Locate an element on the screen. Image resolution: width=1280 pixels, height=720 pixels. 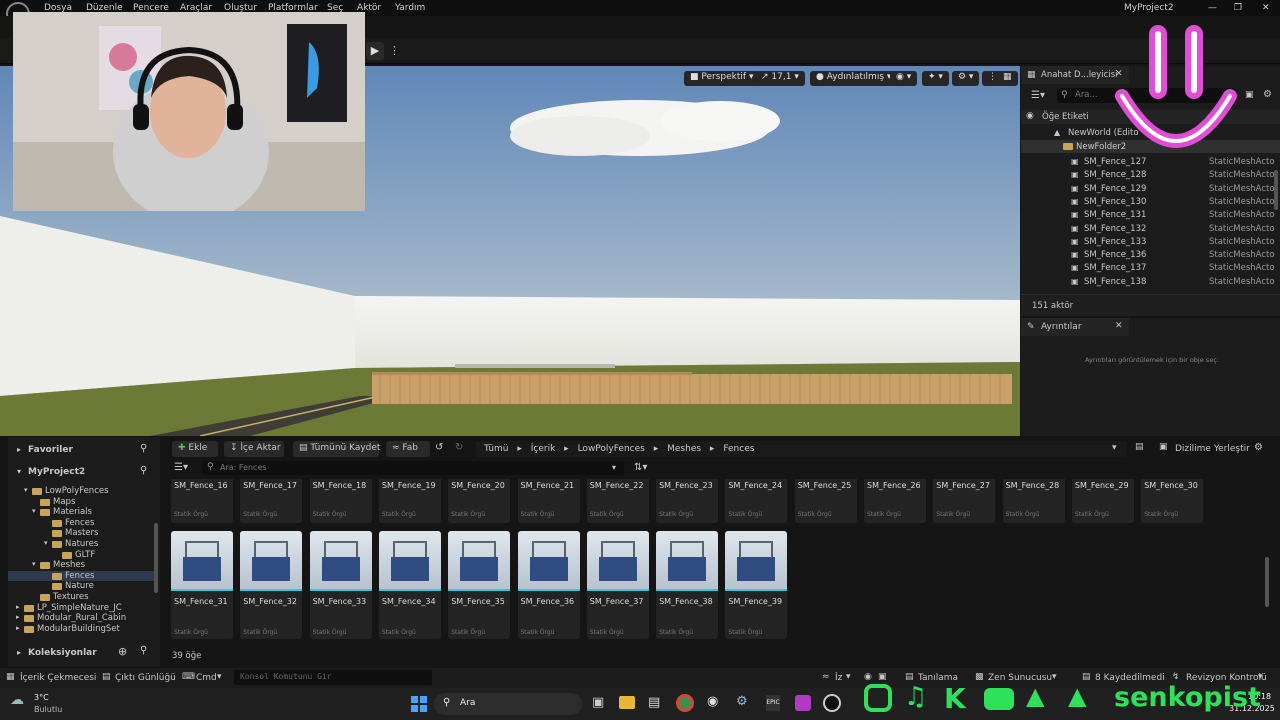
play-icon: ▶ is located at coordinates (375, 51).